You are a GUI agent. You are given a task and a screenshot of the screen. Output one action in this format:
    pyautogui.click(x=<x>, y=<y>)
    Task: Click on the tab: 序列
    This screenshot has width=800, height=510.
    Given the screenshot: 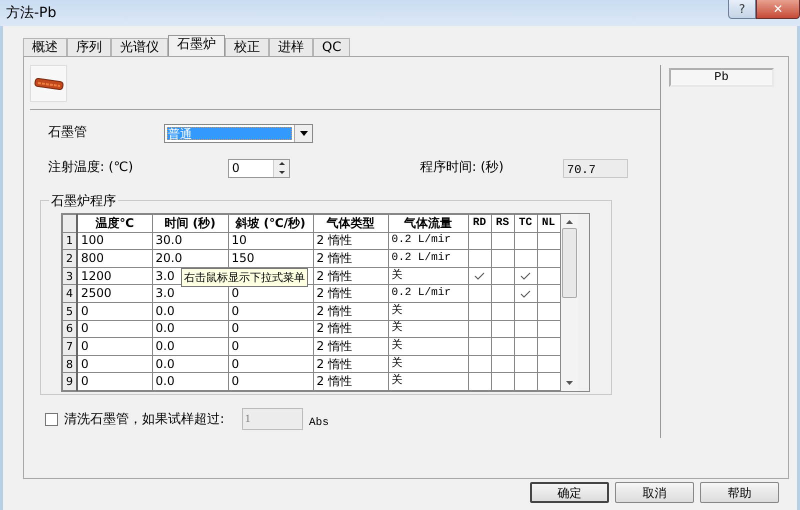 What is the action you would take?
    pyautogui.click(x=89, y=47)
    